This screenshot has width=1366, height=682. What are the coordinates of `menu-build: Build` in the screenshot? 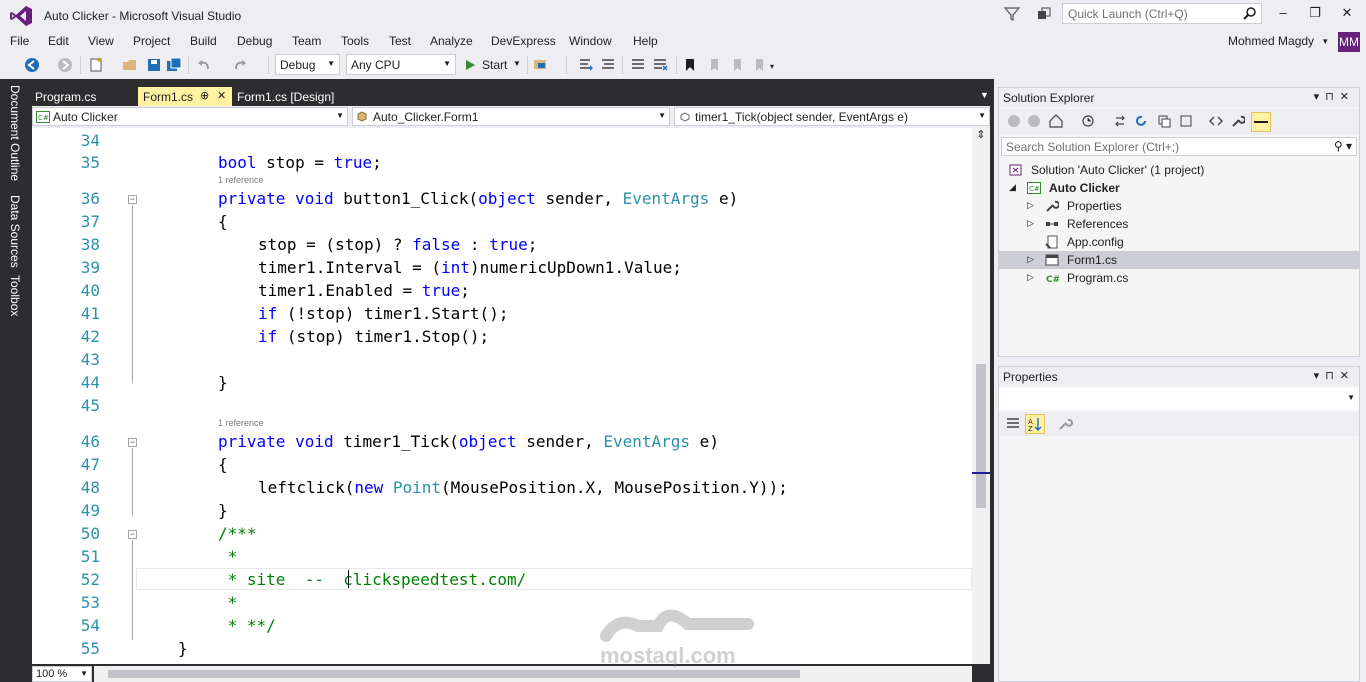 It's located at (203, 41).